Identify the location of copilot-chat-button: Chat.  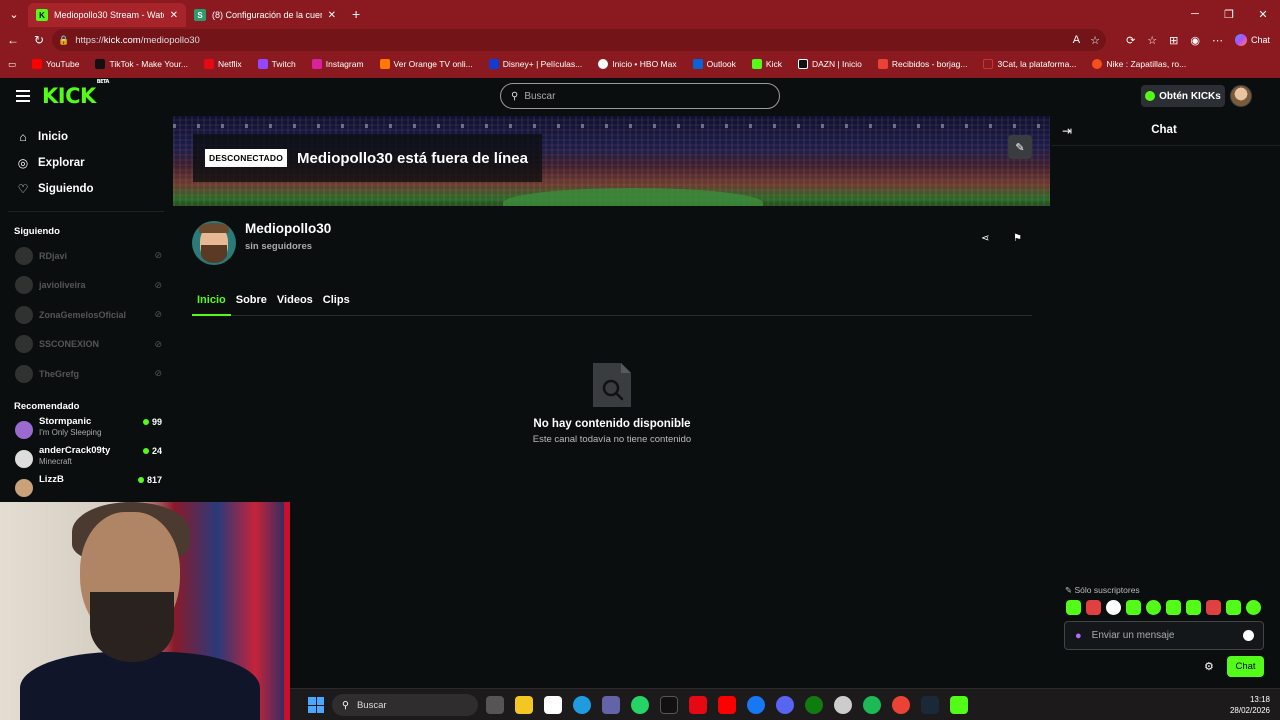
(1252, 40).